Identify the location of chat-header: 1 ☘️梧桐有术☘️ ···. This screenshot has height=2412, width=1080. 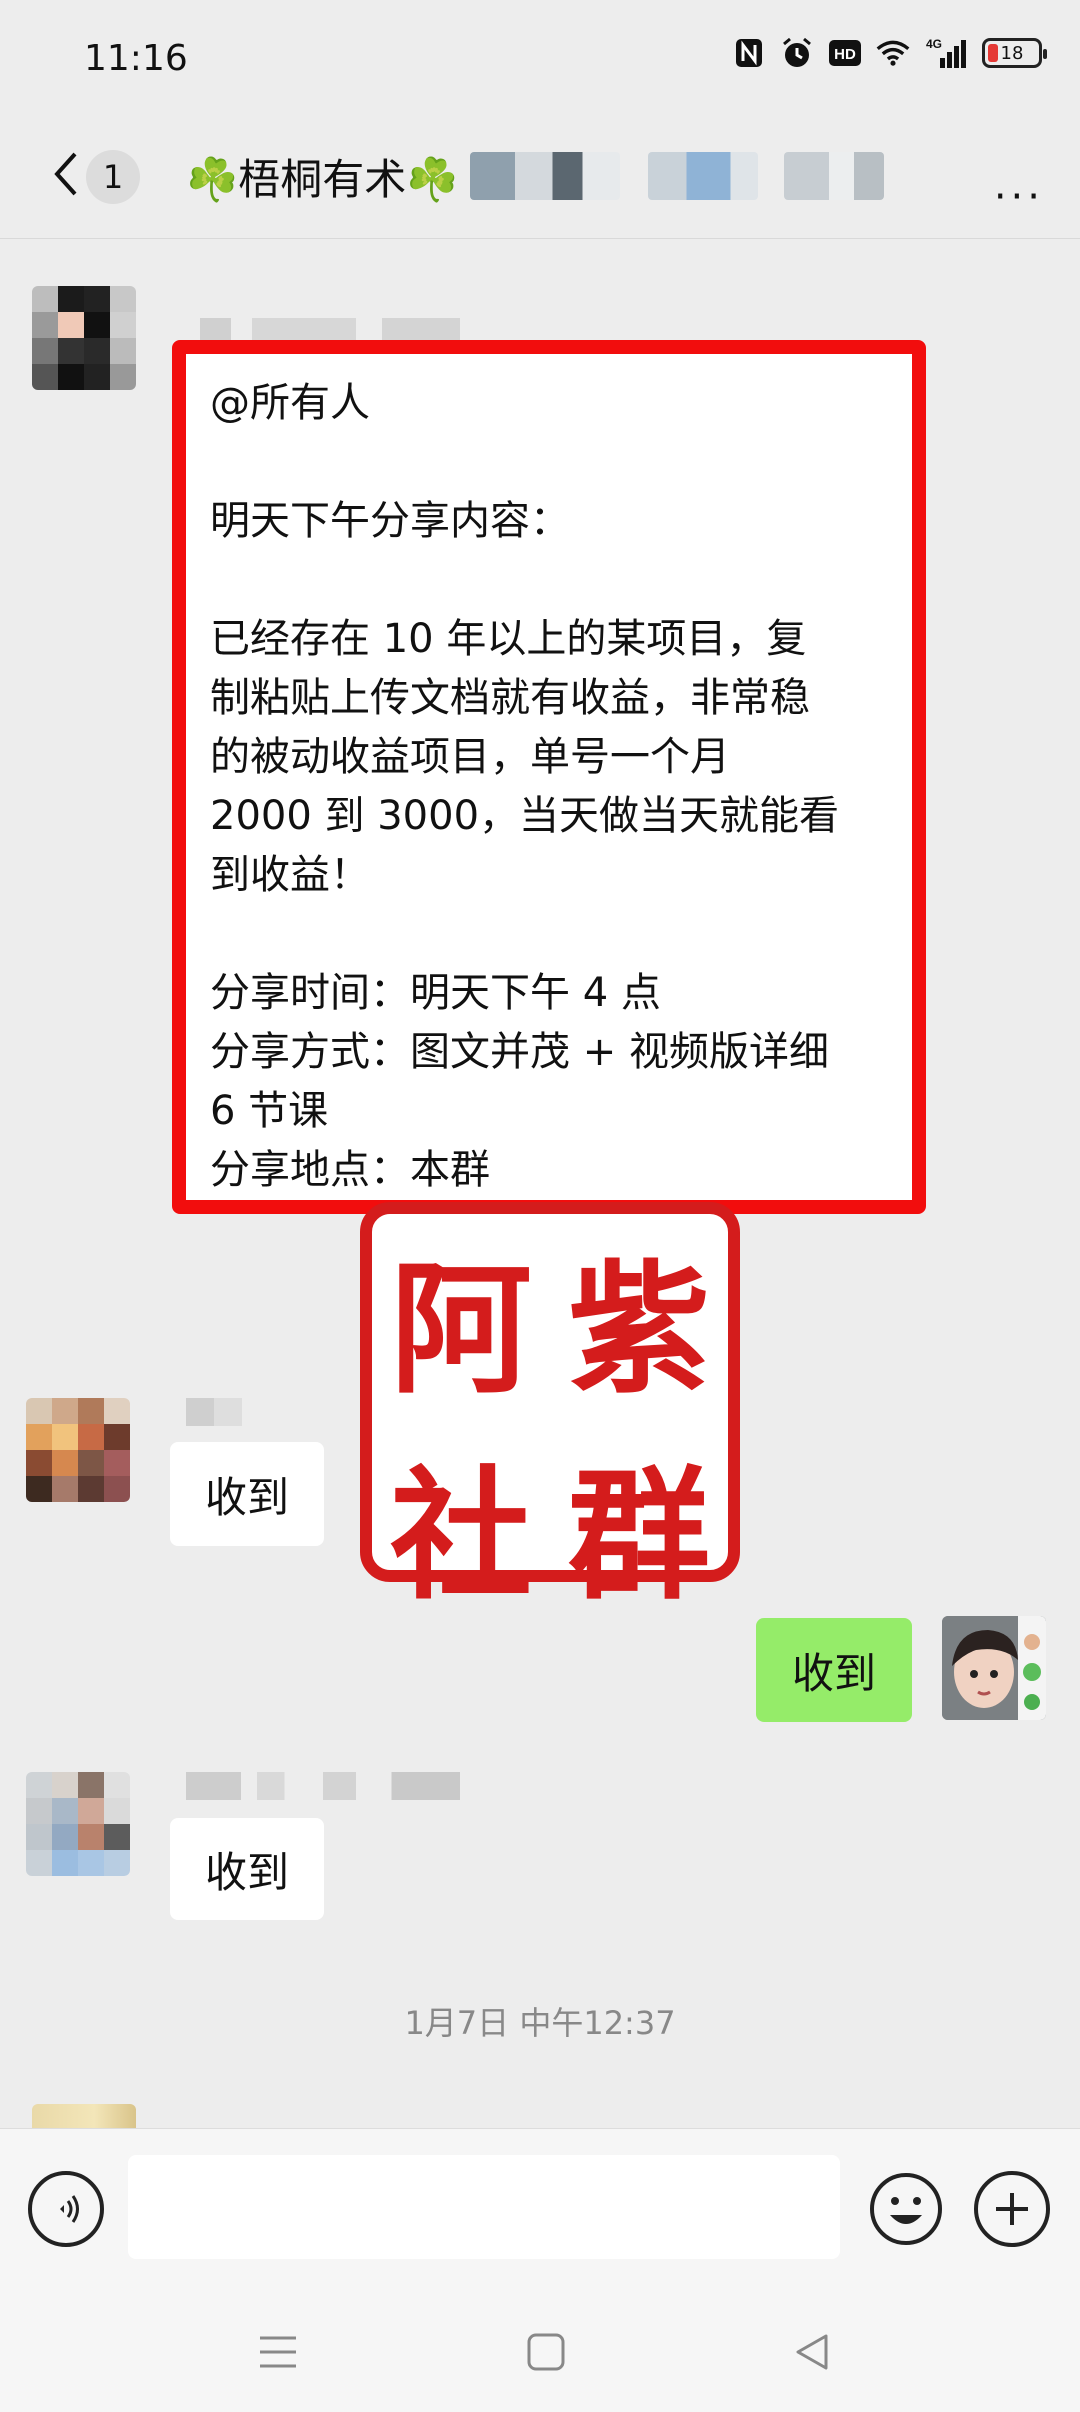
(540, 179).